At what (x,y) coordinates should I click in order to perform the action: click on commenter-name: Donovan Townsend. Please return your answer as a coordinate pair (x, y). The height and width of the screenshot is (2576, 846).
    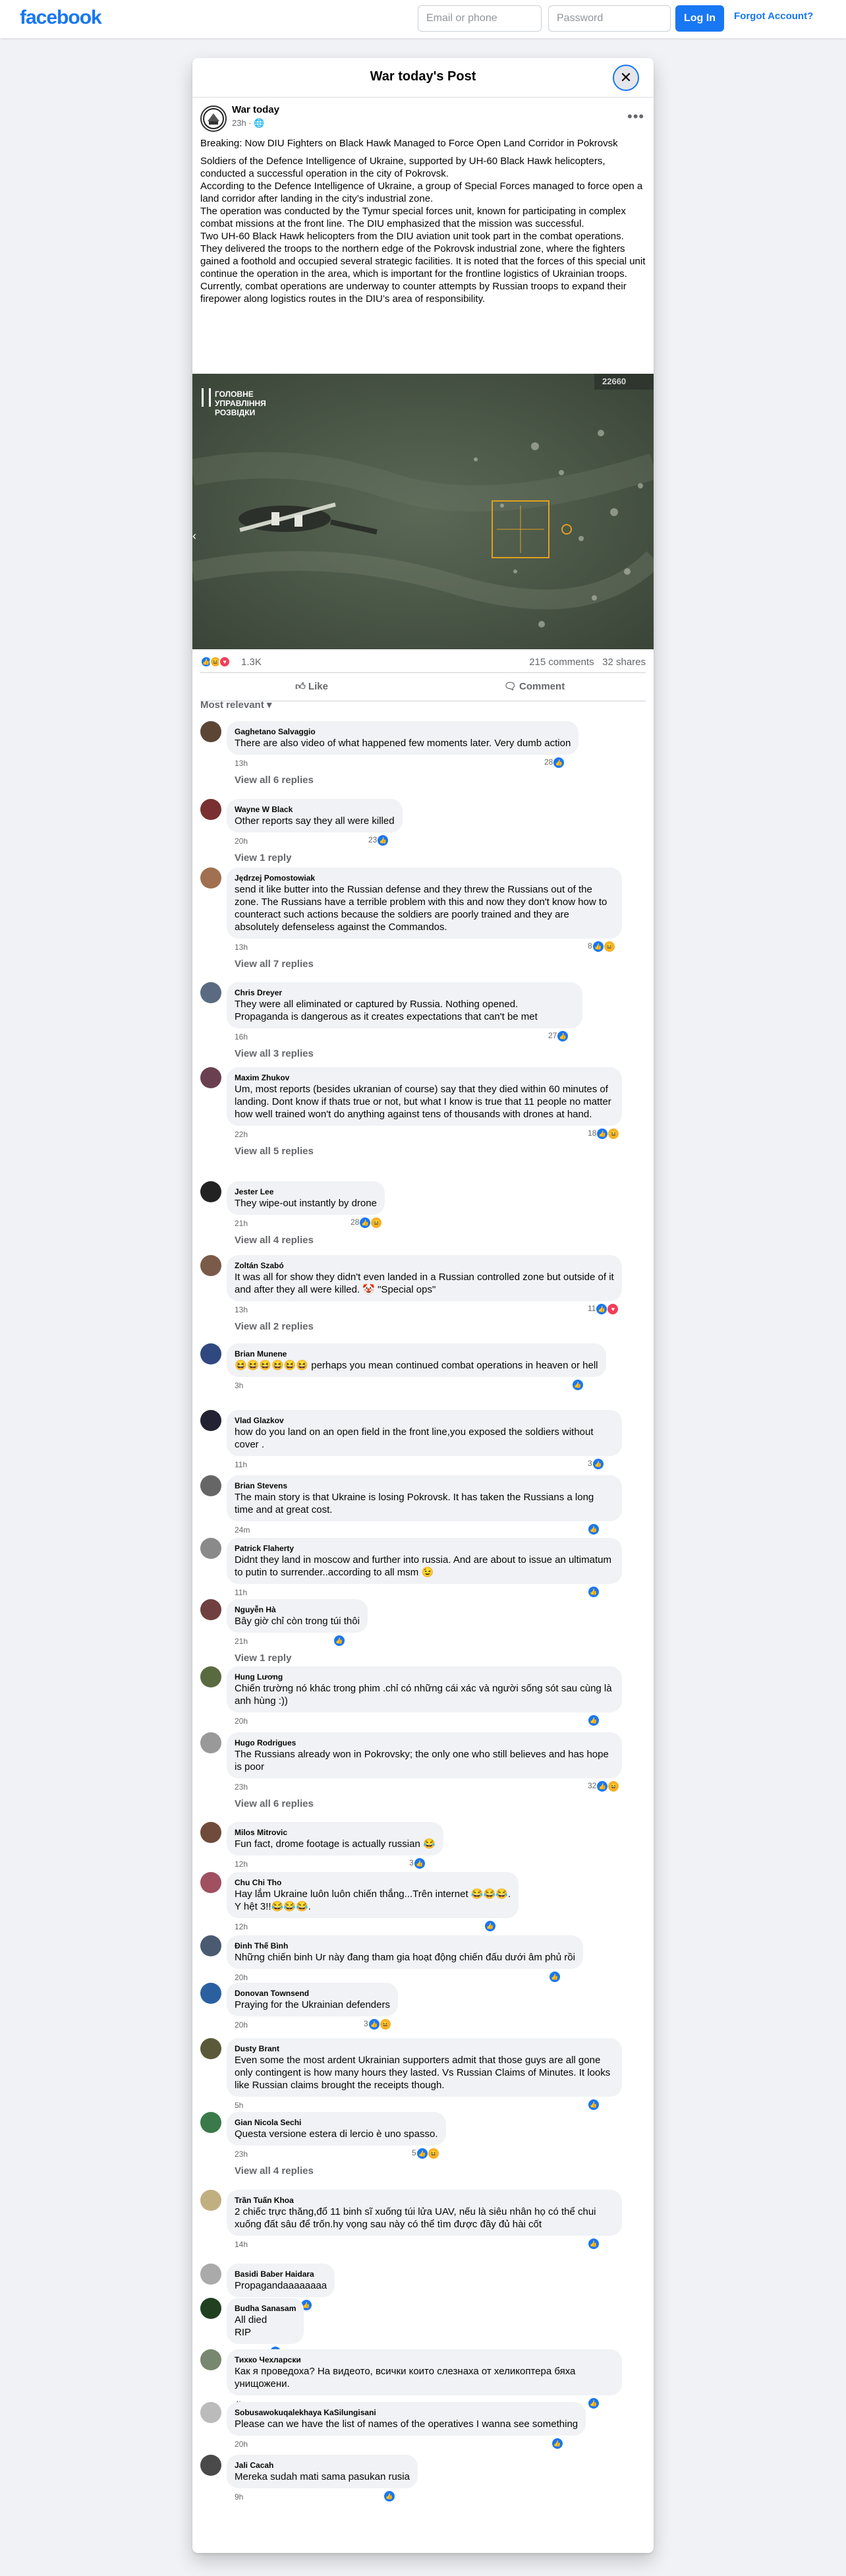
    Looking at the image, I should click on (312, 1994).